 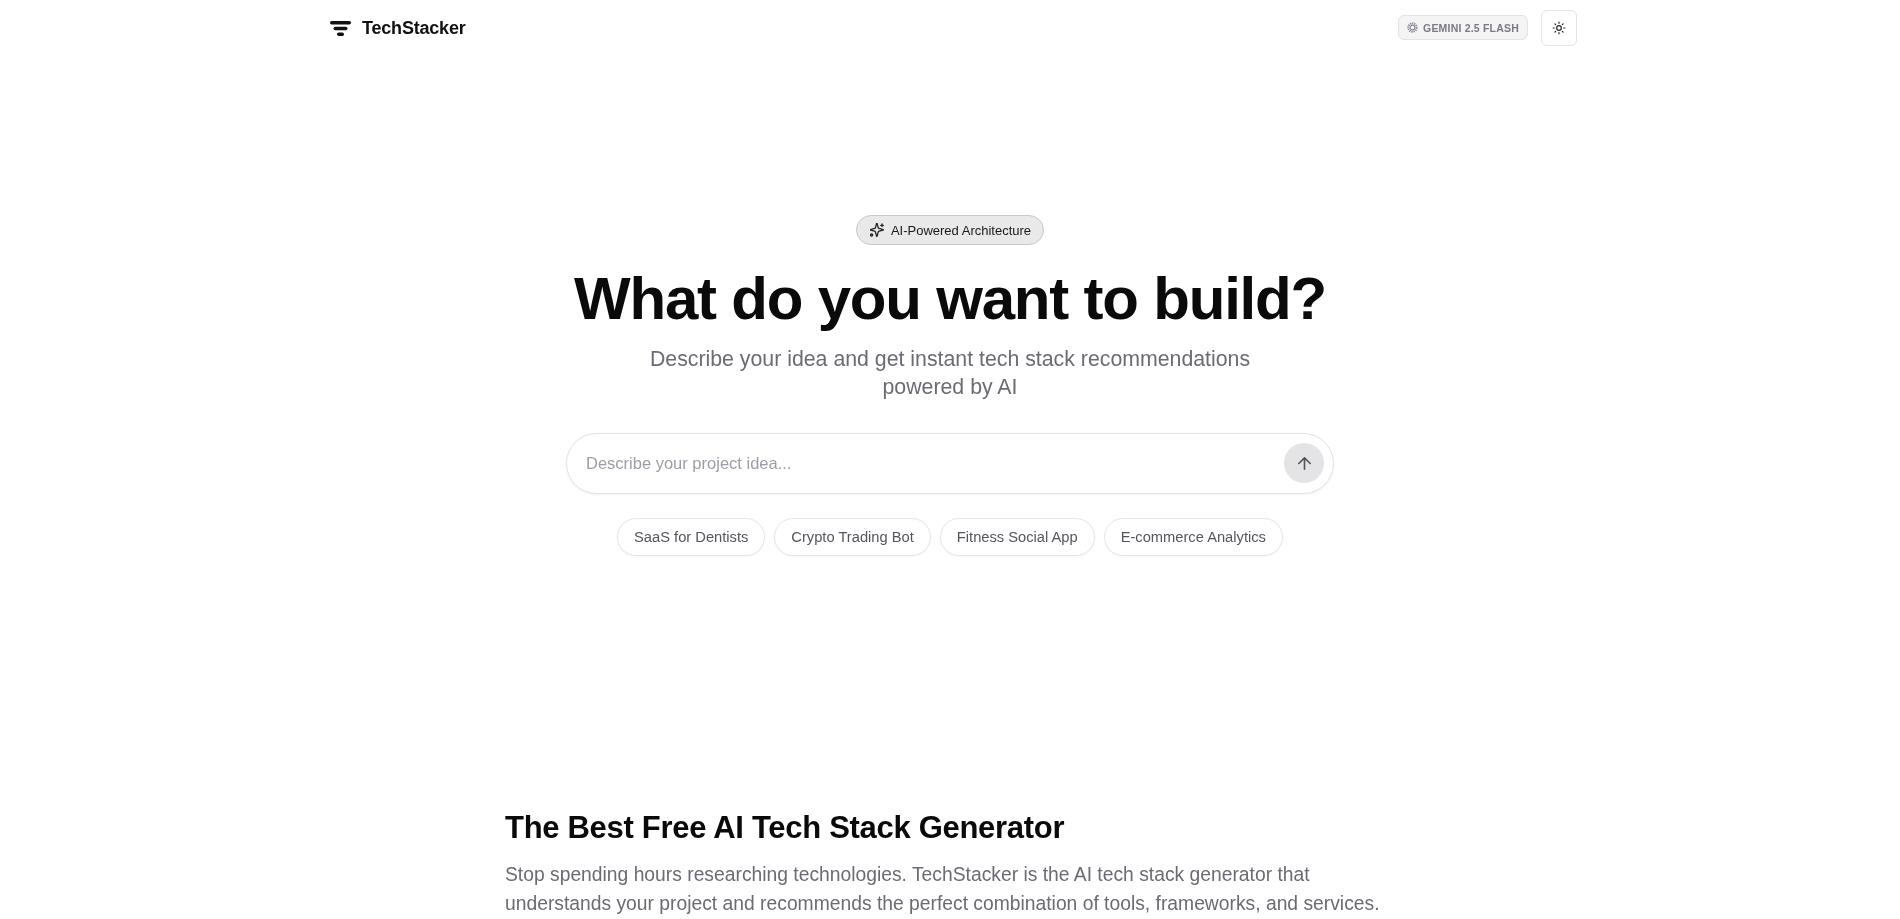 What do you see at coordinates (876, 230) in the screenshot?
I see `sparkles-icon` at bounding box center [876, 230].